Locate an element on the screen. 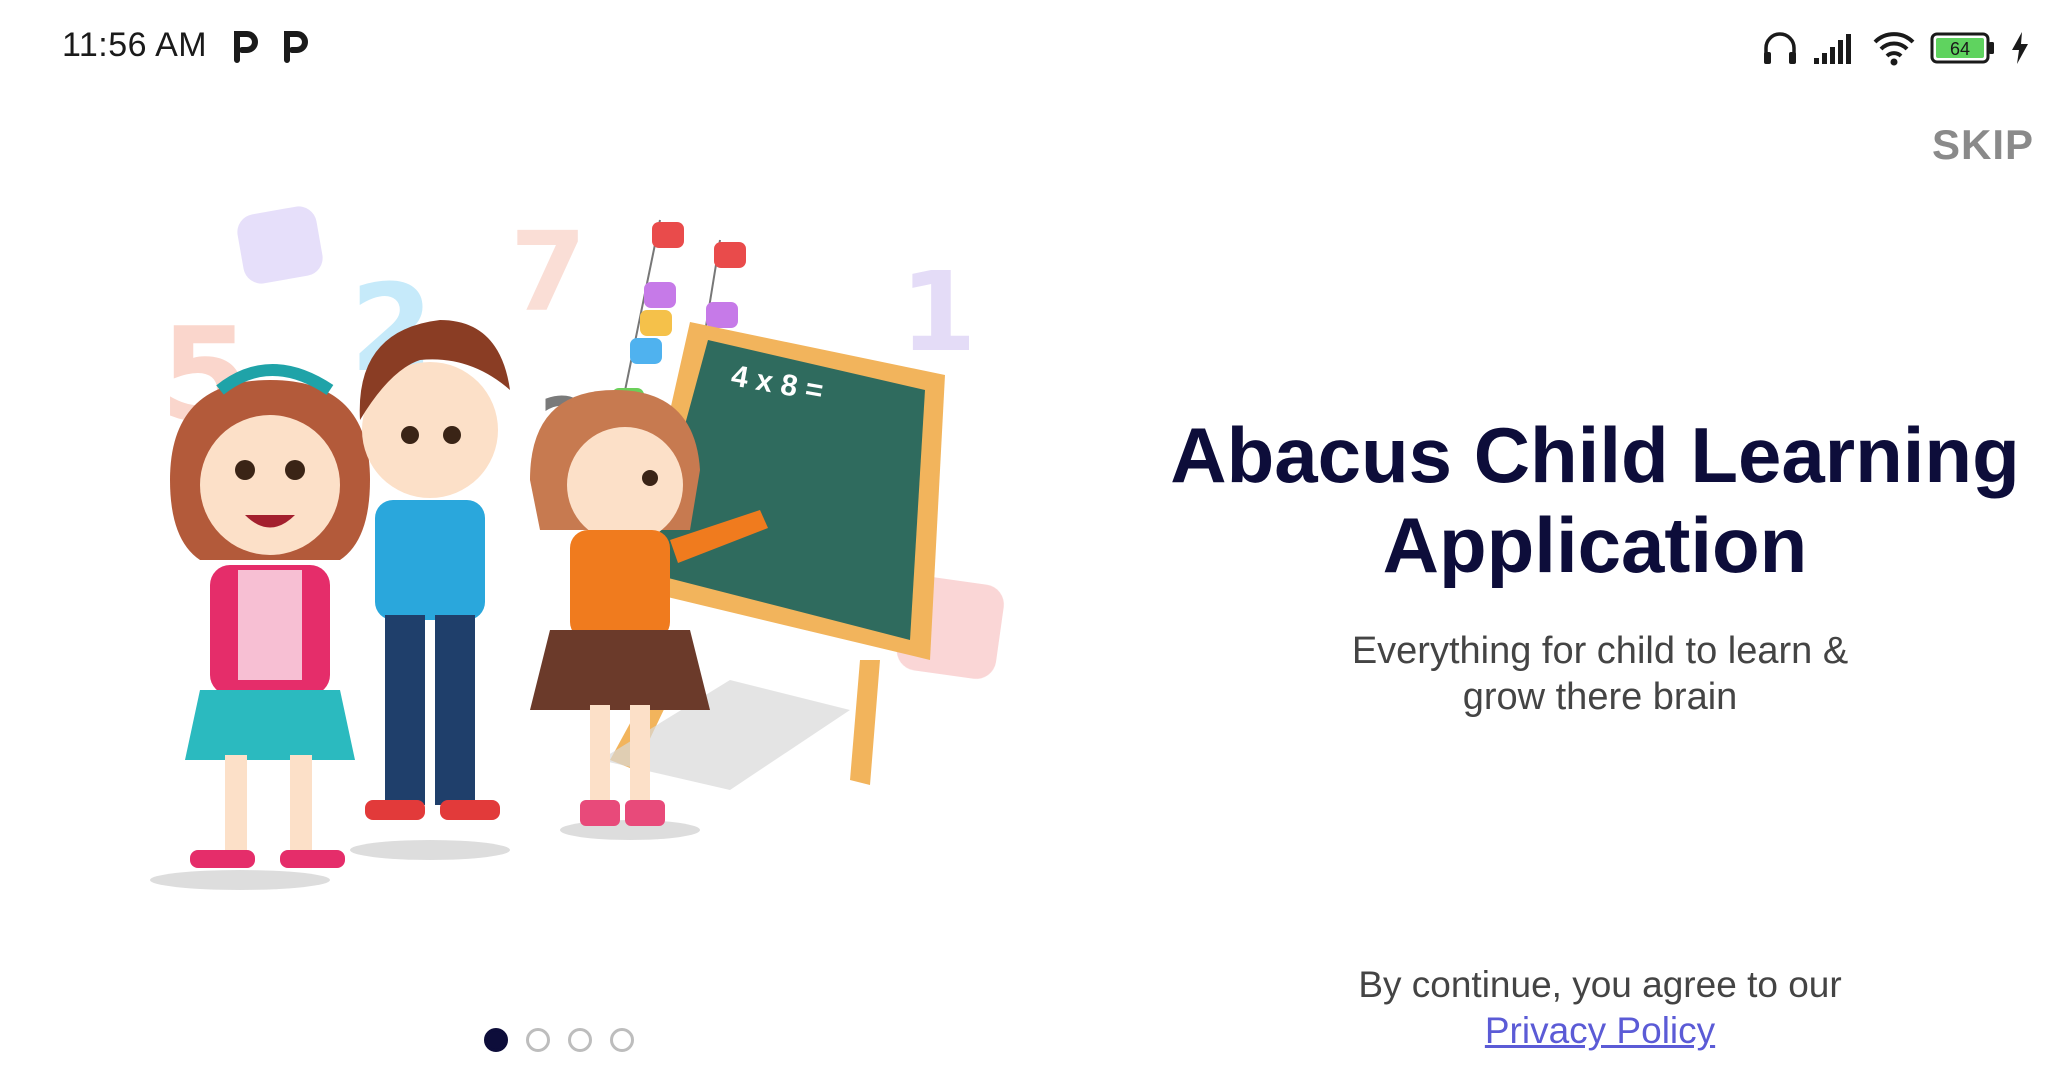 Image resolution: width=2058 pixels, height=1080 pixels. battery-level: 64 is located at coordinates (1960, 49).